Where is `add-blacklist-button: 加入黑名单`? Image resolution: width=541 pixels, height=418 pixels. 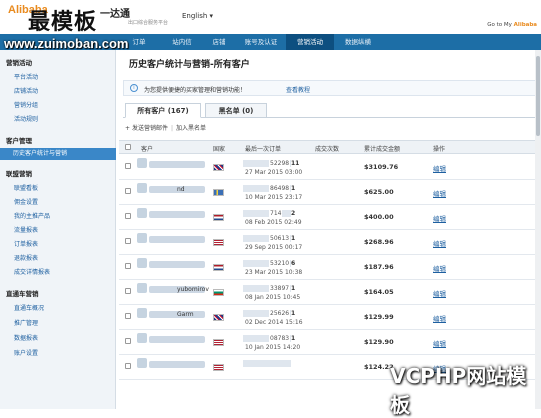
add-blacklist-button: 加入黑名单 is located at coordinates (191, 128).